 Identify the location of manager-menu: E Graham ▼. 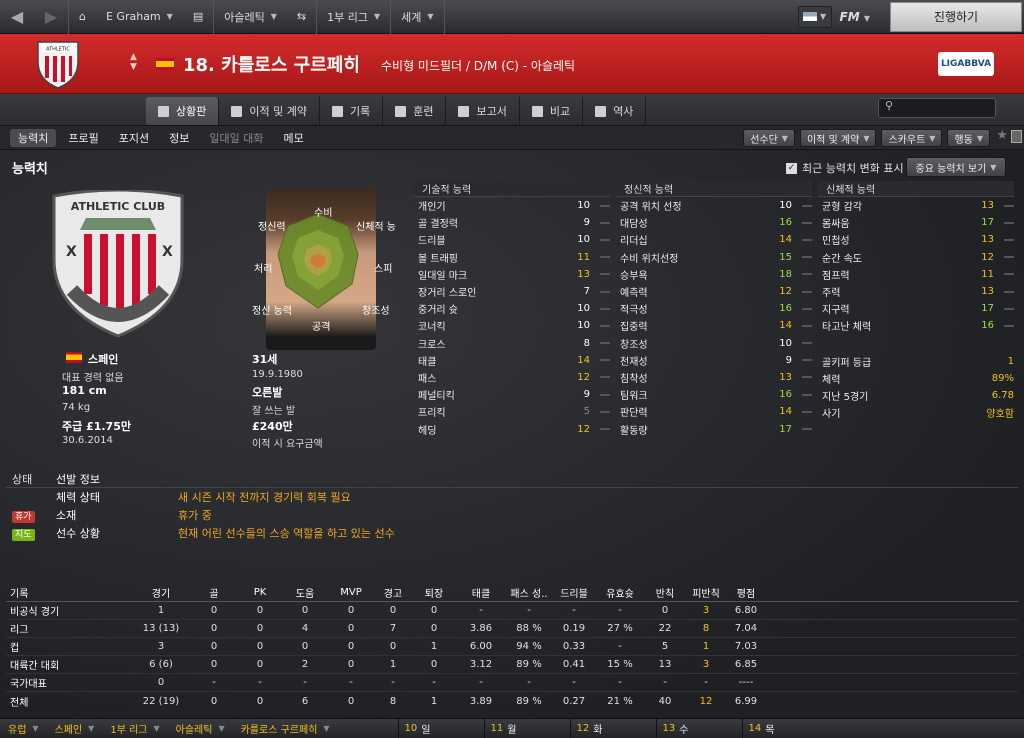
(139, 17).